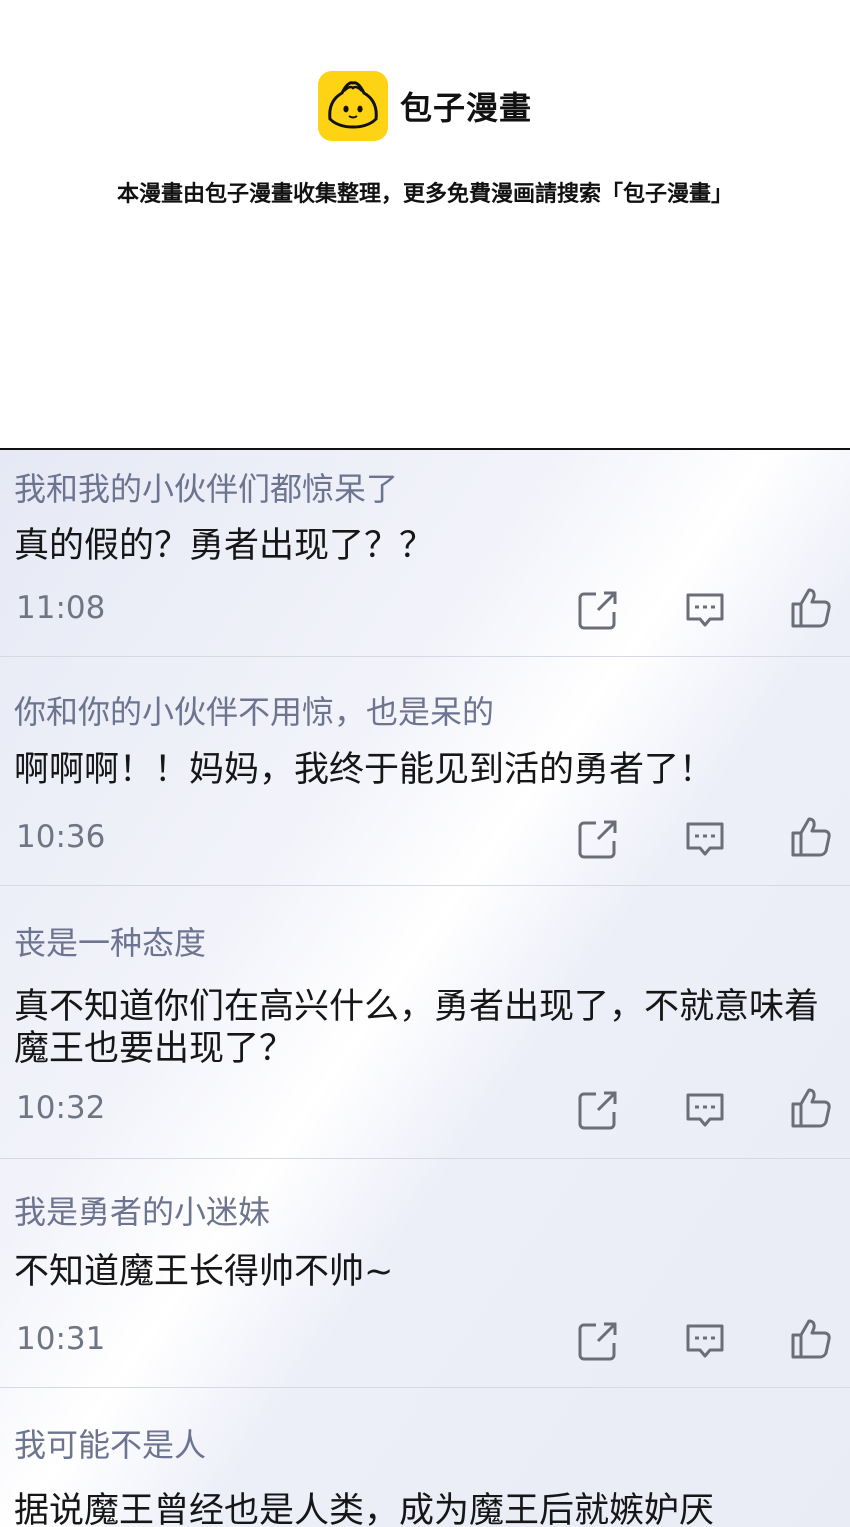 The height and width of the screenshot is (1527, 850). I want to click on comment-text: 真的假的？勇者出现了？？, so click(224, 546).